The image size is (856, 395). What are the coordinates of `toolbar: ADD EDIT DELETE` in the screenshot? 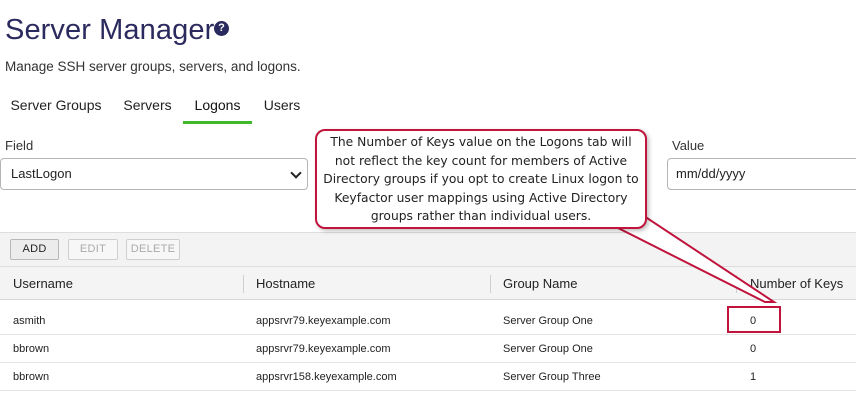 It's located at (428, 249).